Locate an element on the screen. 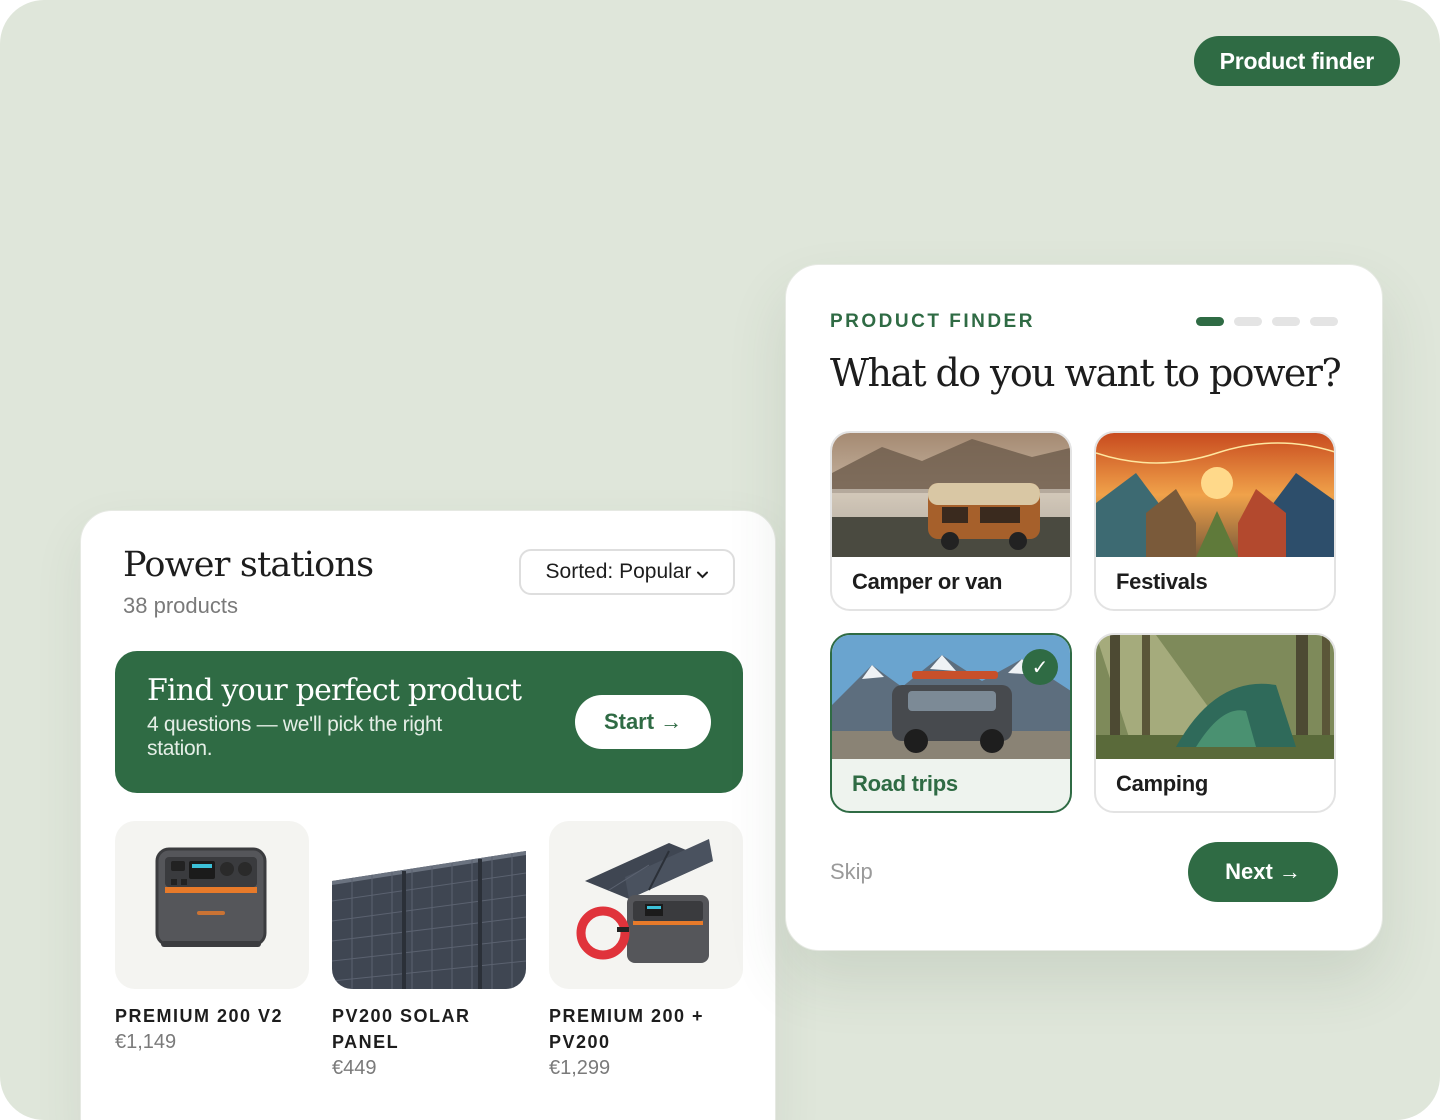  finder-question: What do you want to power? is located at coordinates (1086, 373).